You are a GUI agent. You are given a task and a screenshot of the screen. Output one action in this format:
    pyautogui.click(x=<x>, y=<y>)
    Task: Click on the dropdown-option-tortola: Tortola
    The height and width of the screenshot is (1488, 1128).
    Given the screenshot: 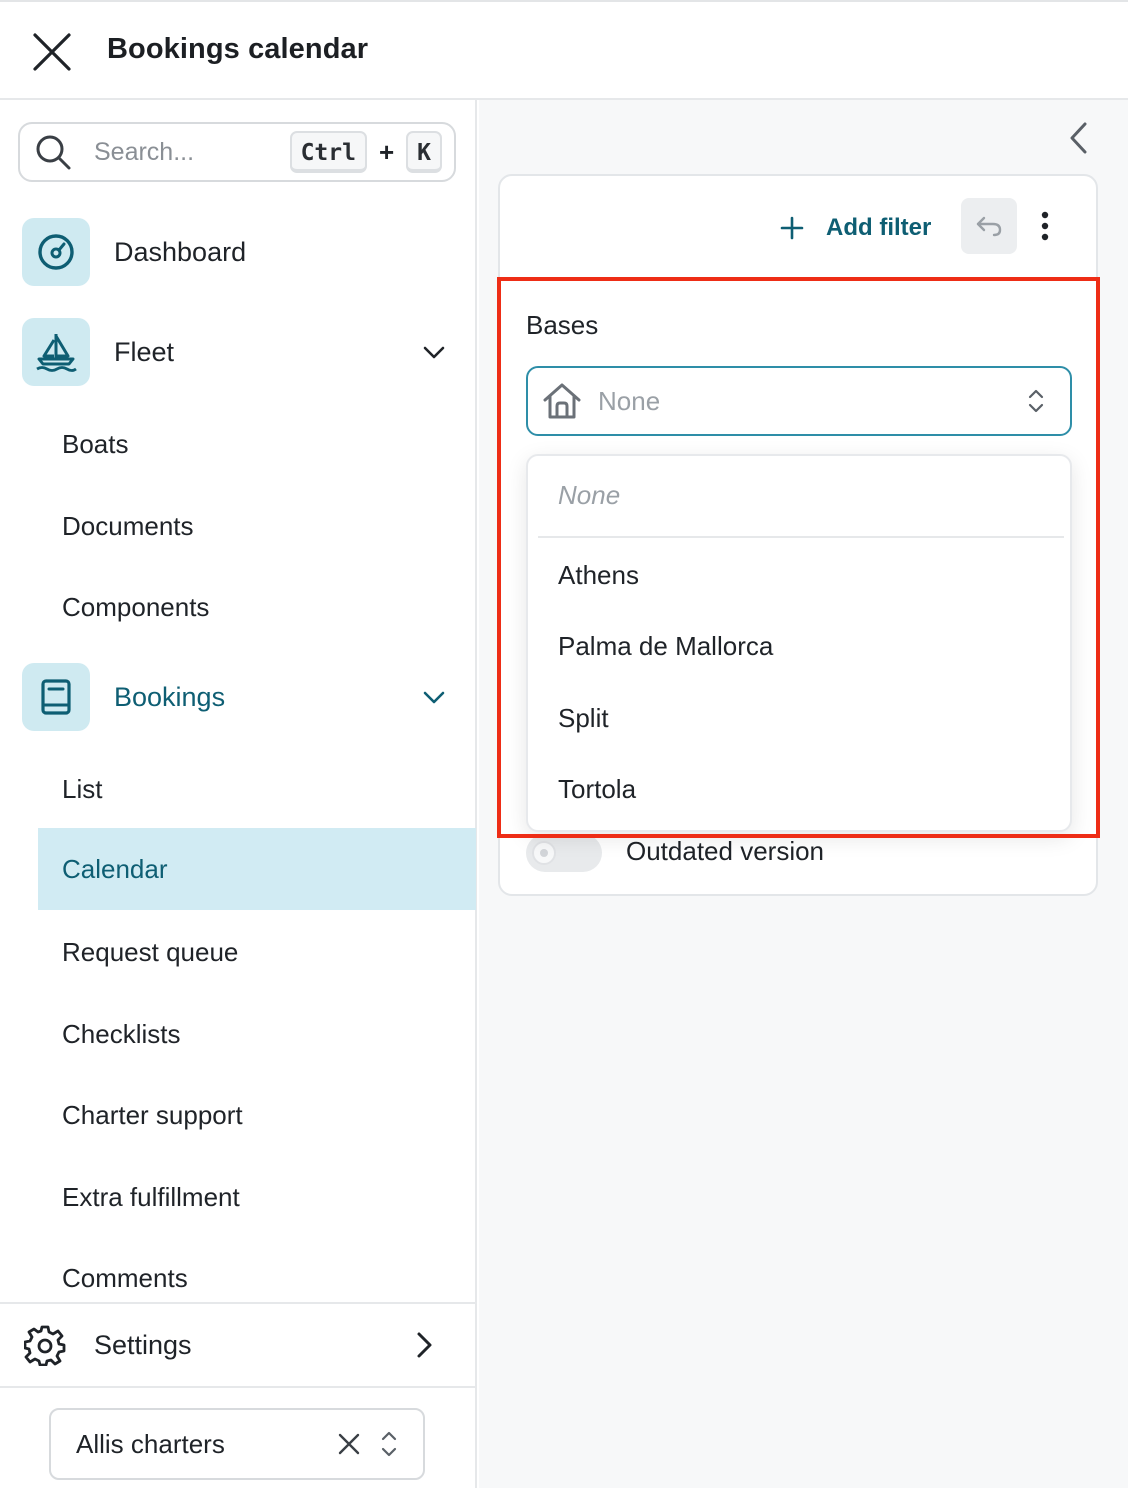 What is the action you would take?
    pyautogui.click(x=597, y=789)
    